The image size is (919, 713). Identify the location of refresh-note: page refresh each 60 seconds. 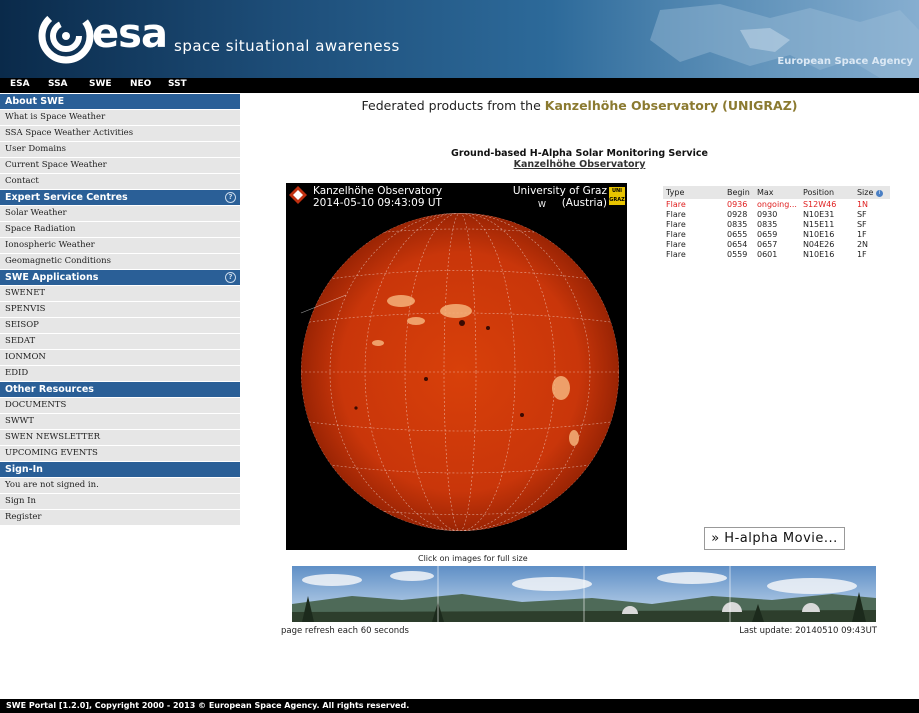
(345, 631).